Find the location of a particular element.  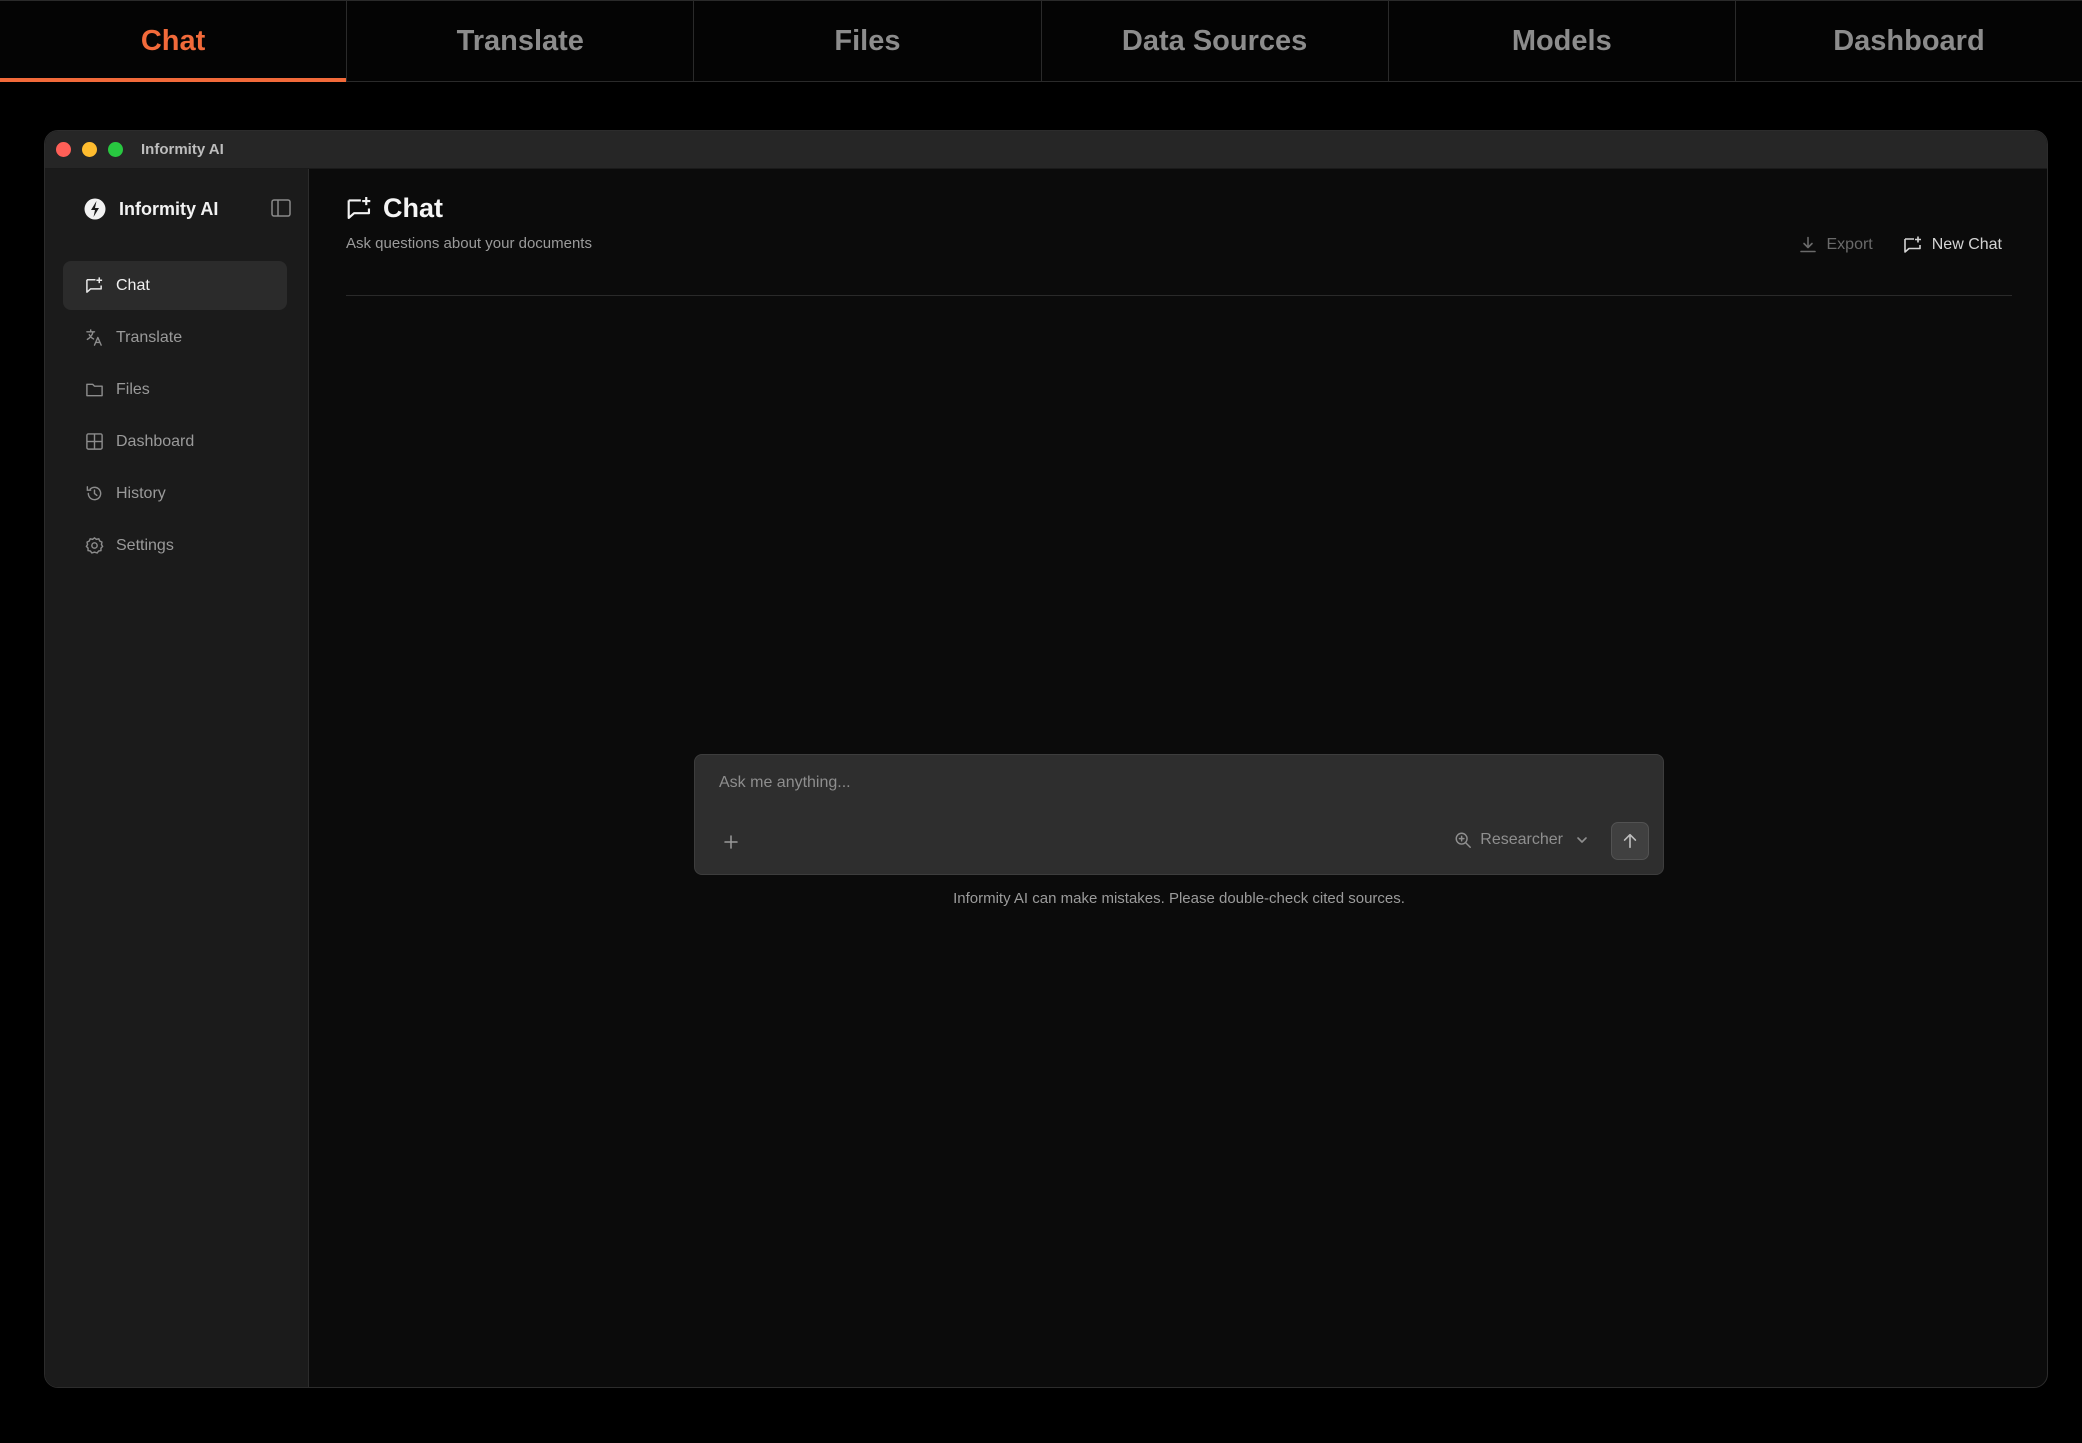

informity-logo-icon is located at coordinates (95, 209).